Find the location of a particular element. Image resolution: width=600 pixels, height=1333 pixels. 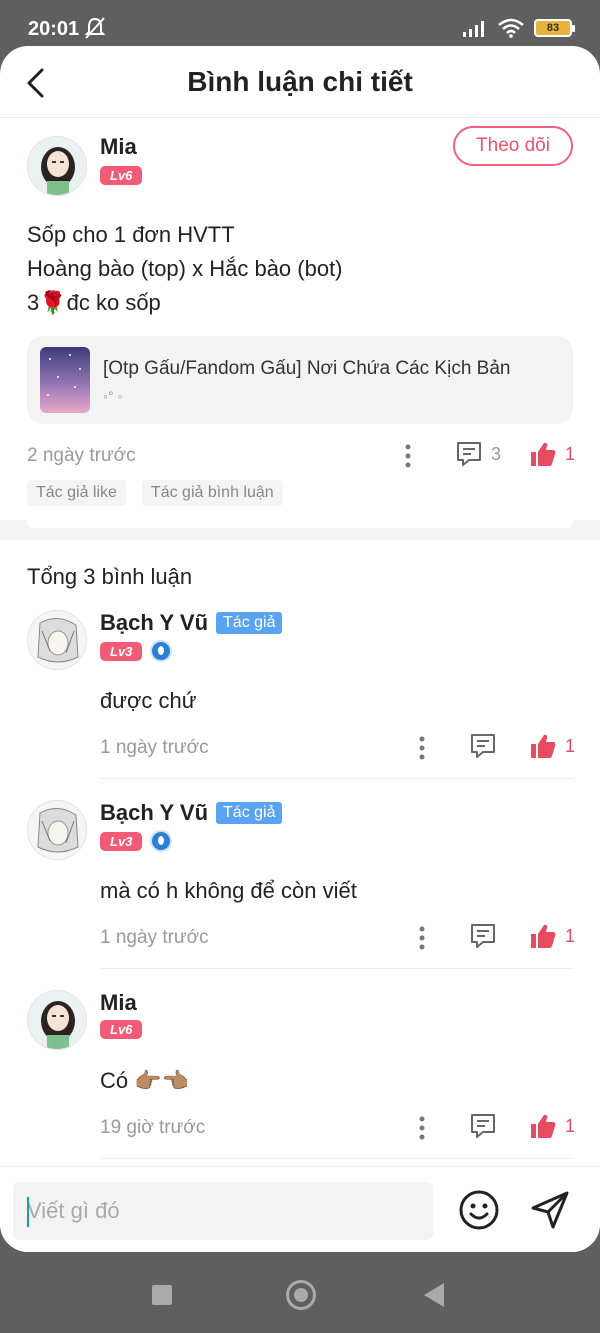

battery-indicator: 83 is located at coordinates (554, 28).